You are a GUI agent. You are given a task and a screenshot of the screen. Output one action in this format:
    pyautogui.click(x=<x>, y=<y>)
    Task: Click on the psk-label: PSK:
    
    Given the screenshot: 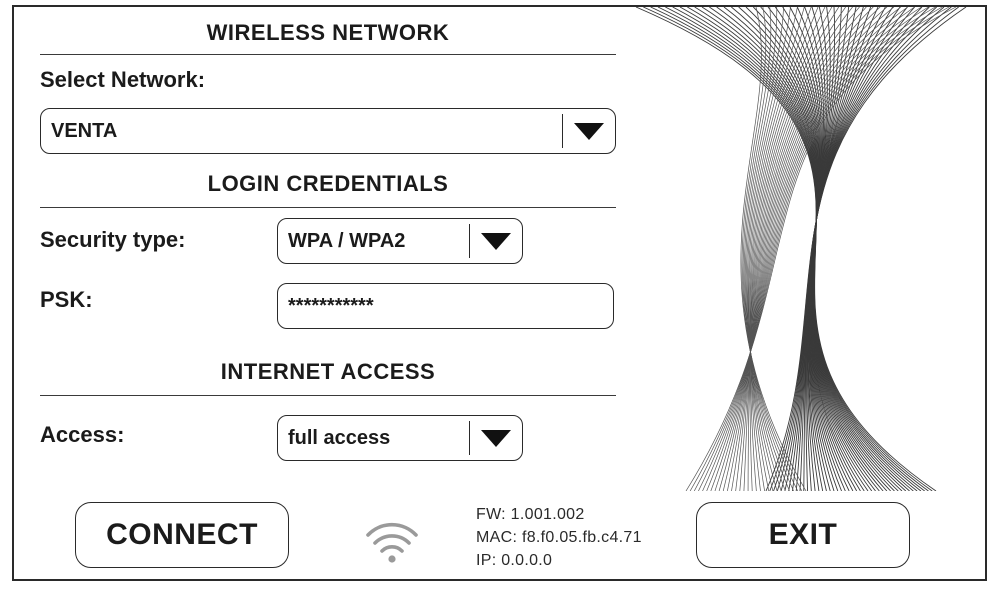 What is the action you would take?
    pyautogui.click(x=66, y=299)
    